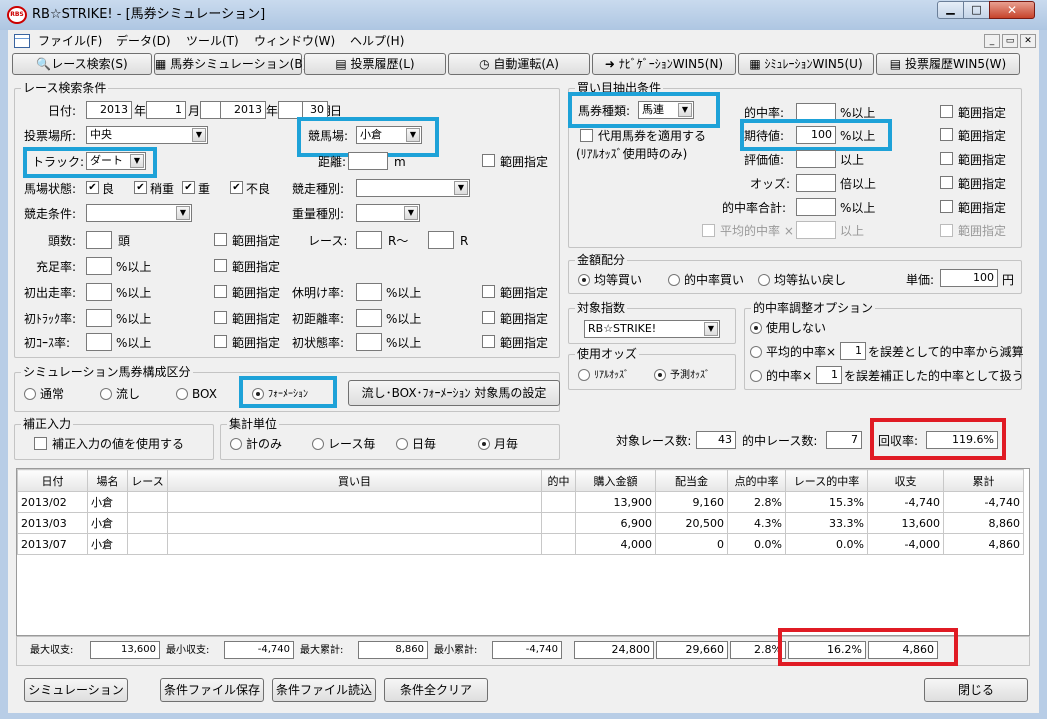 The height and width of the screenshot is (719, 1047). What do you see at coordinates (946, 182) in the screenshot?
I see `odds-range-checkbox` at bounding box center [946, 182].